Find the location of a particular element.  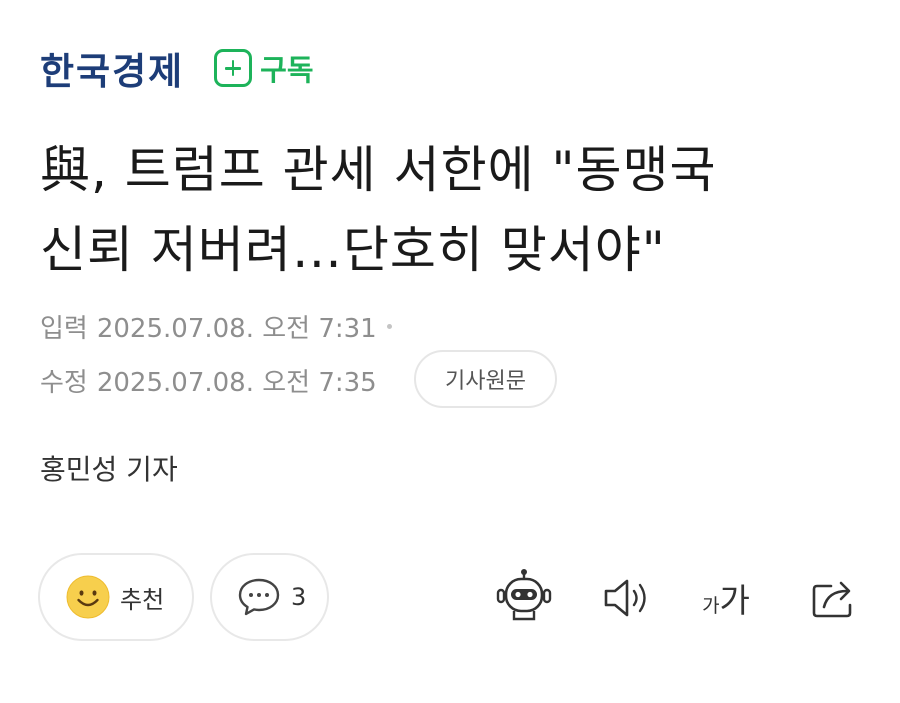

font-size-small-glyph: 가 is located at coordinates (711, 606).